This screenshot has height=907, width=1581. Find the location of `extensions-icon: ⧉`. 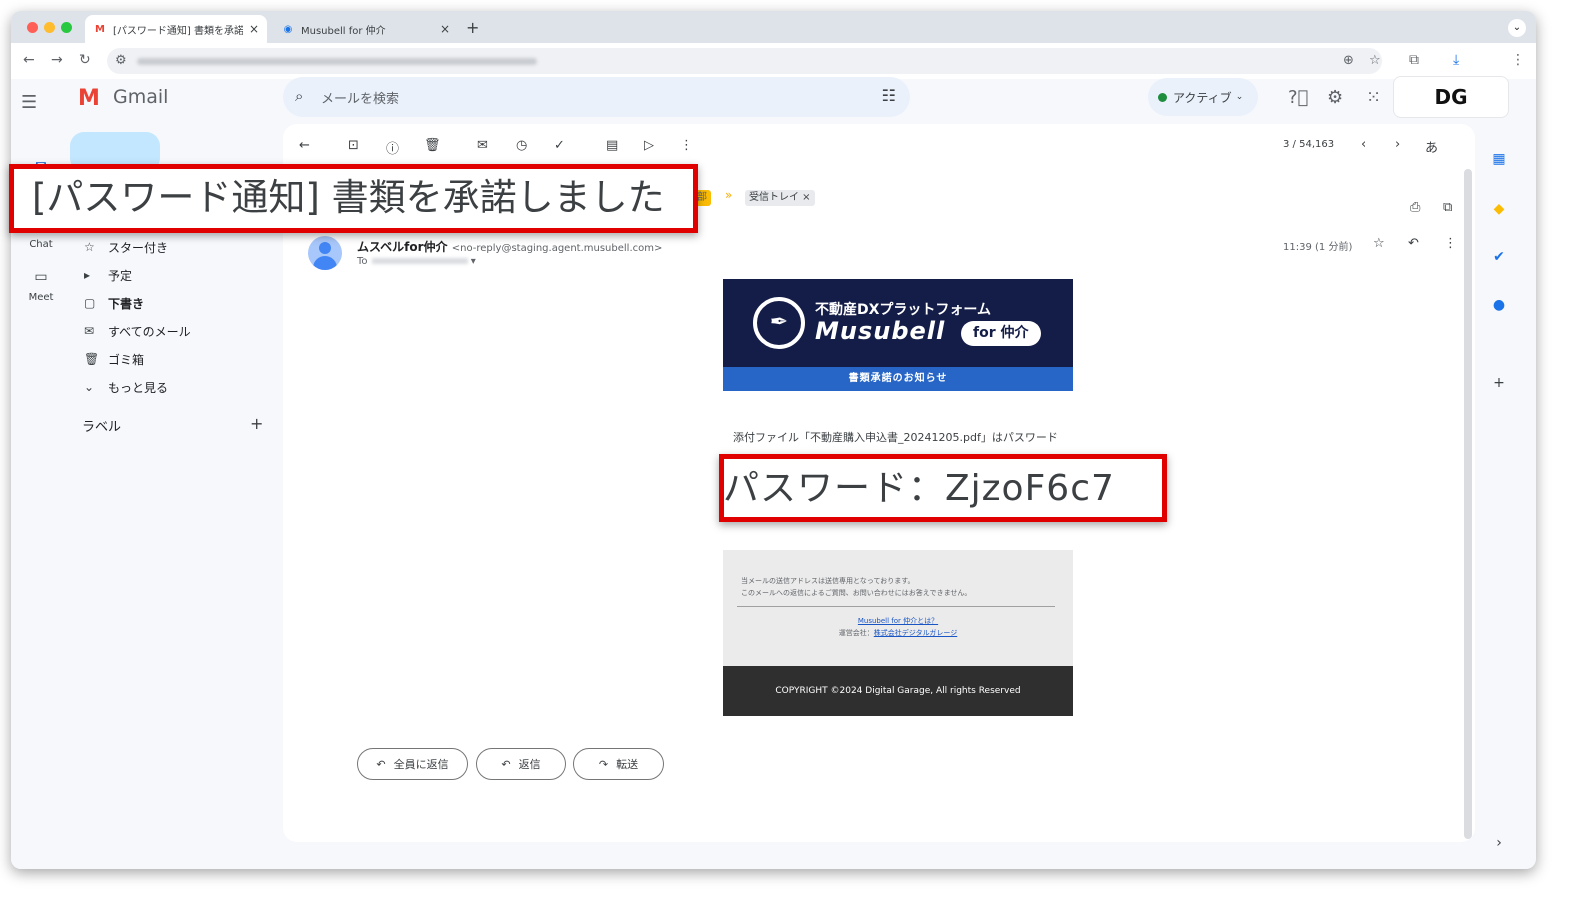

extensions-icon: ⧉ is located at coordinates (1414, 60).